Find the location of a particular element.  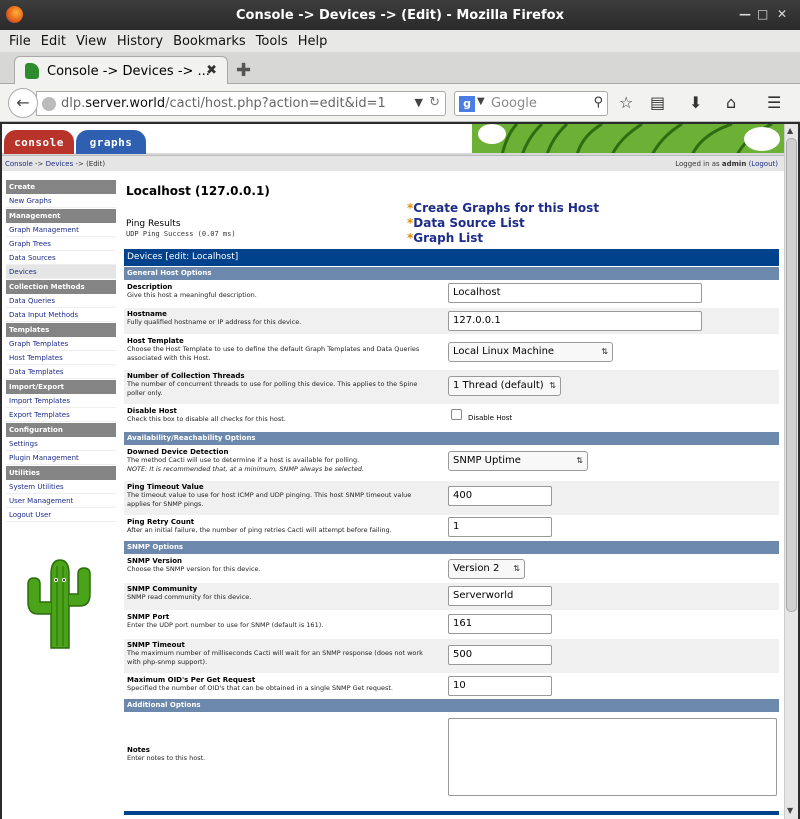

snmp-timeout-input: 500 is located at coordinates (500, 655).